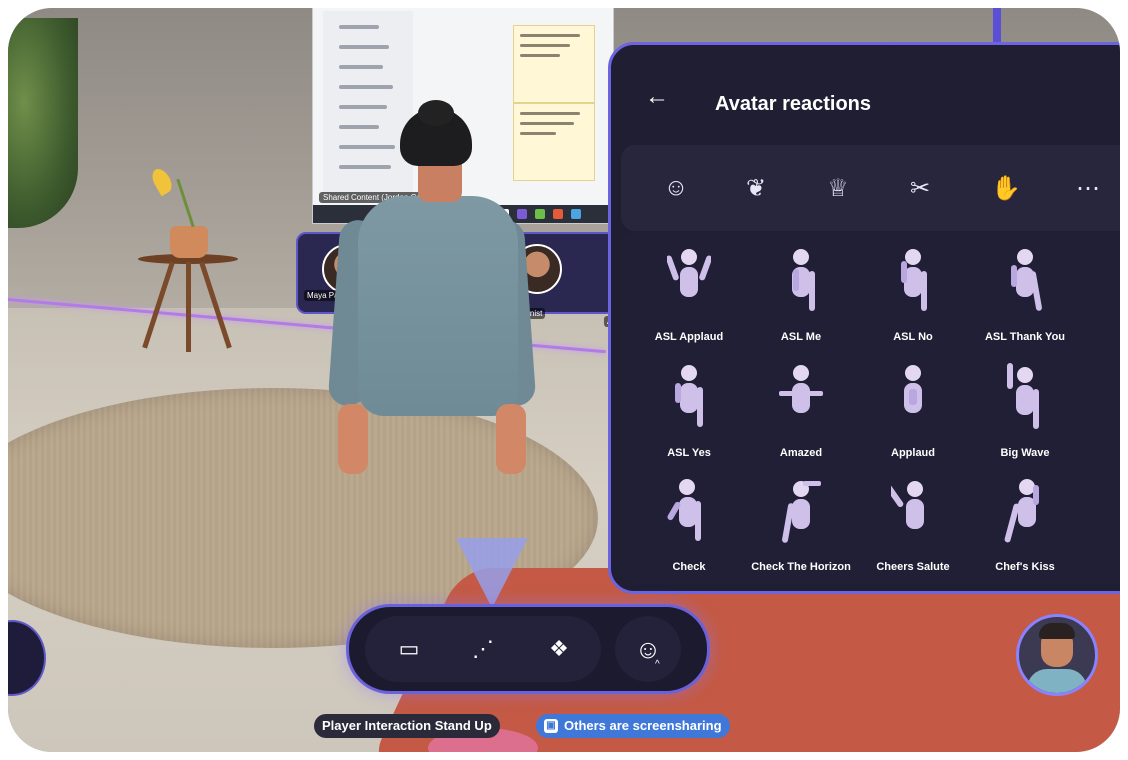 Image resolution: width=1128 pixels, height=760 pixels. Describe the element at coordinates (1057, 681) in the screenshot. I see `avatar-shirt` at that location.